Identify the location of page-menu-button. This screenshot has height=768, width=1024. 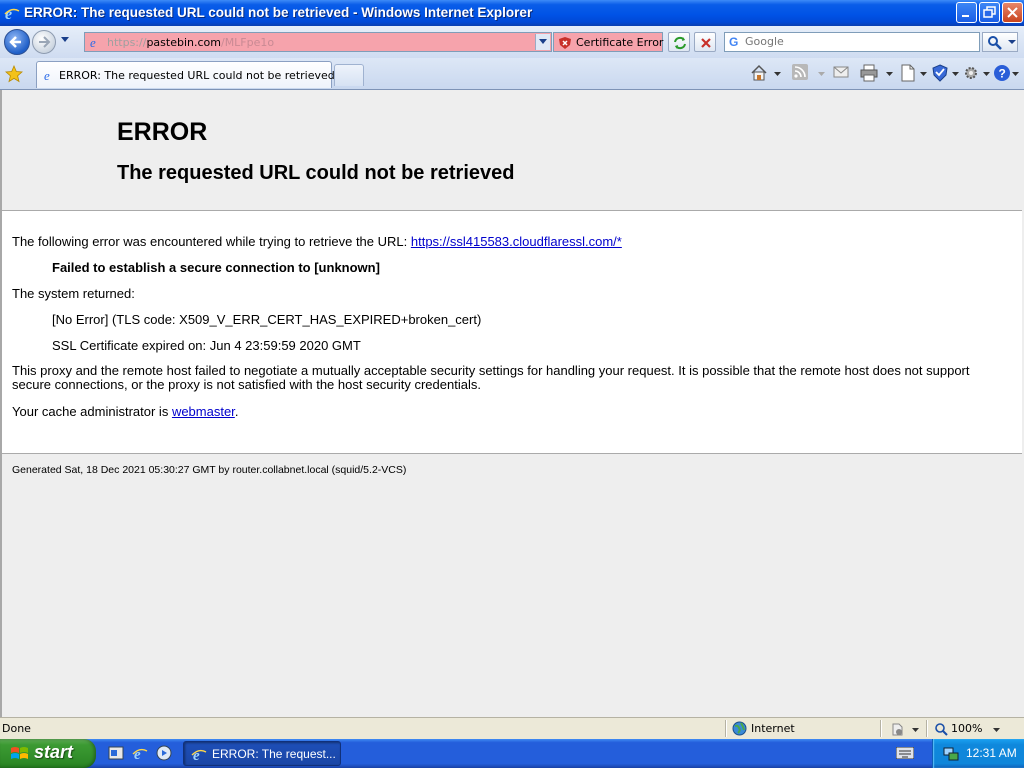
(913, 74).